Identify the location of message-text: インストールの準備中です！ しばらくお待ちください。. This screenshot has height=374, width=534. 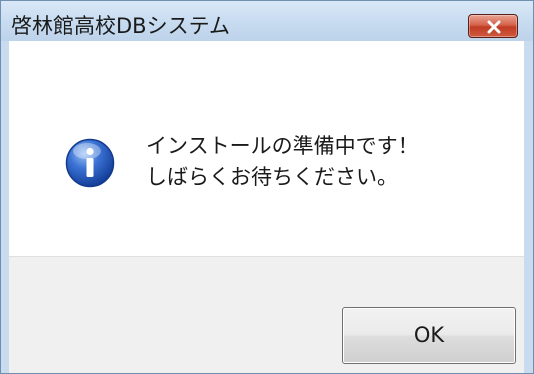
(282, 162).